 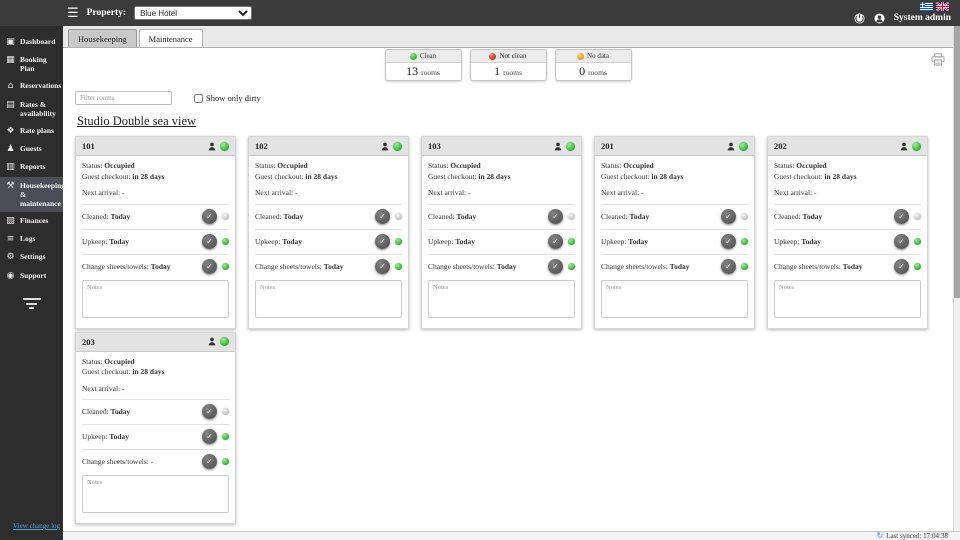 I want to click on tab-maintenance: Maintenance, so click(x=170, y=38).